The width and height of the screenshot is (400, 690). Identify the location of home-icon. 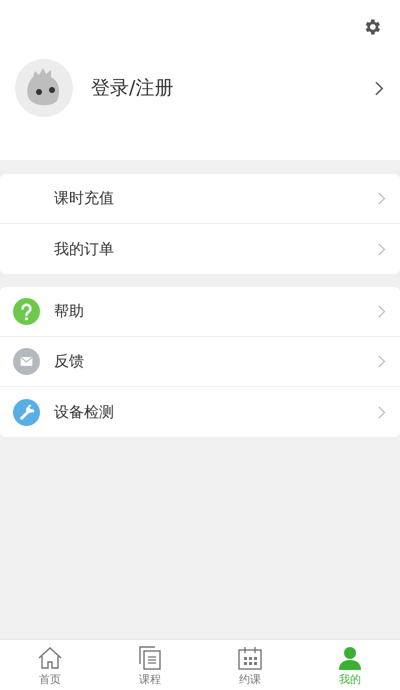
(50, 658).